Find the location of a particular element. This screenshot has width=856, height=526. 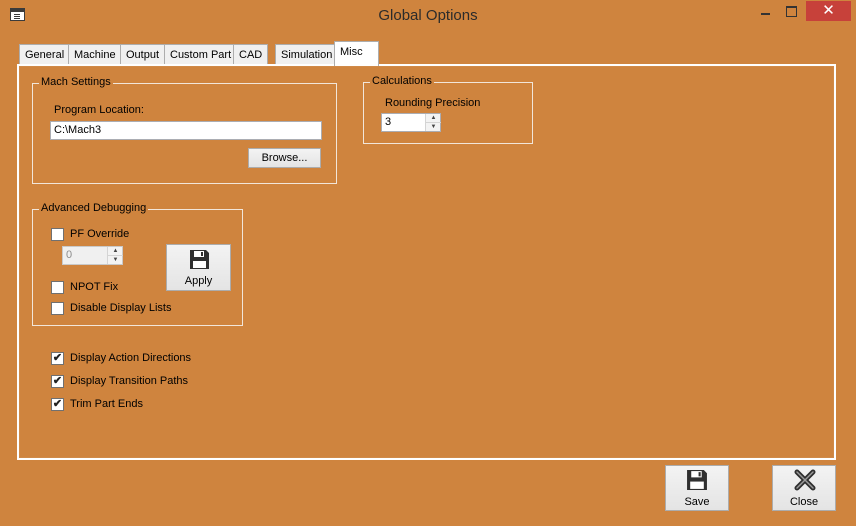

close-x-icon is located at coordinates (805, 480).